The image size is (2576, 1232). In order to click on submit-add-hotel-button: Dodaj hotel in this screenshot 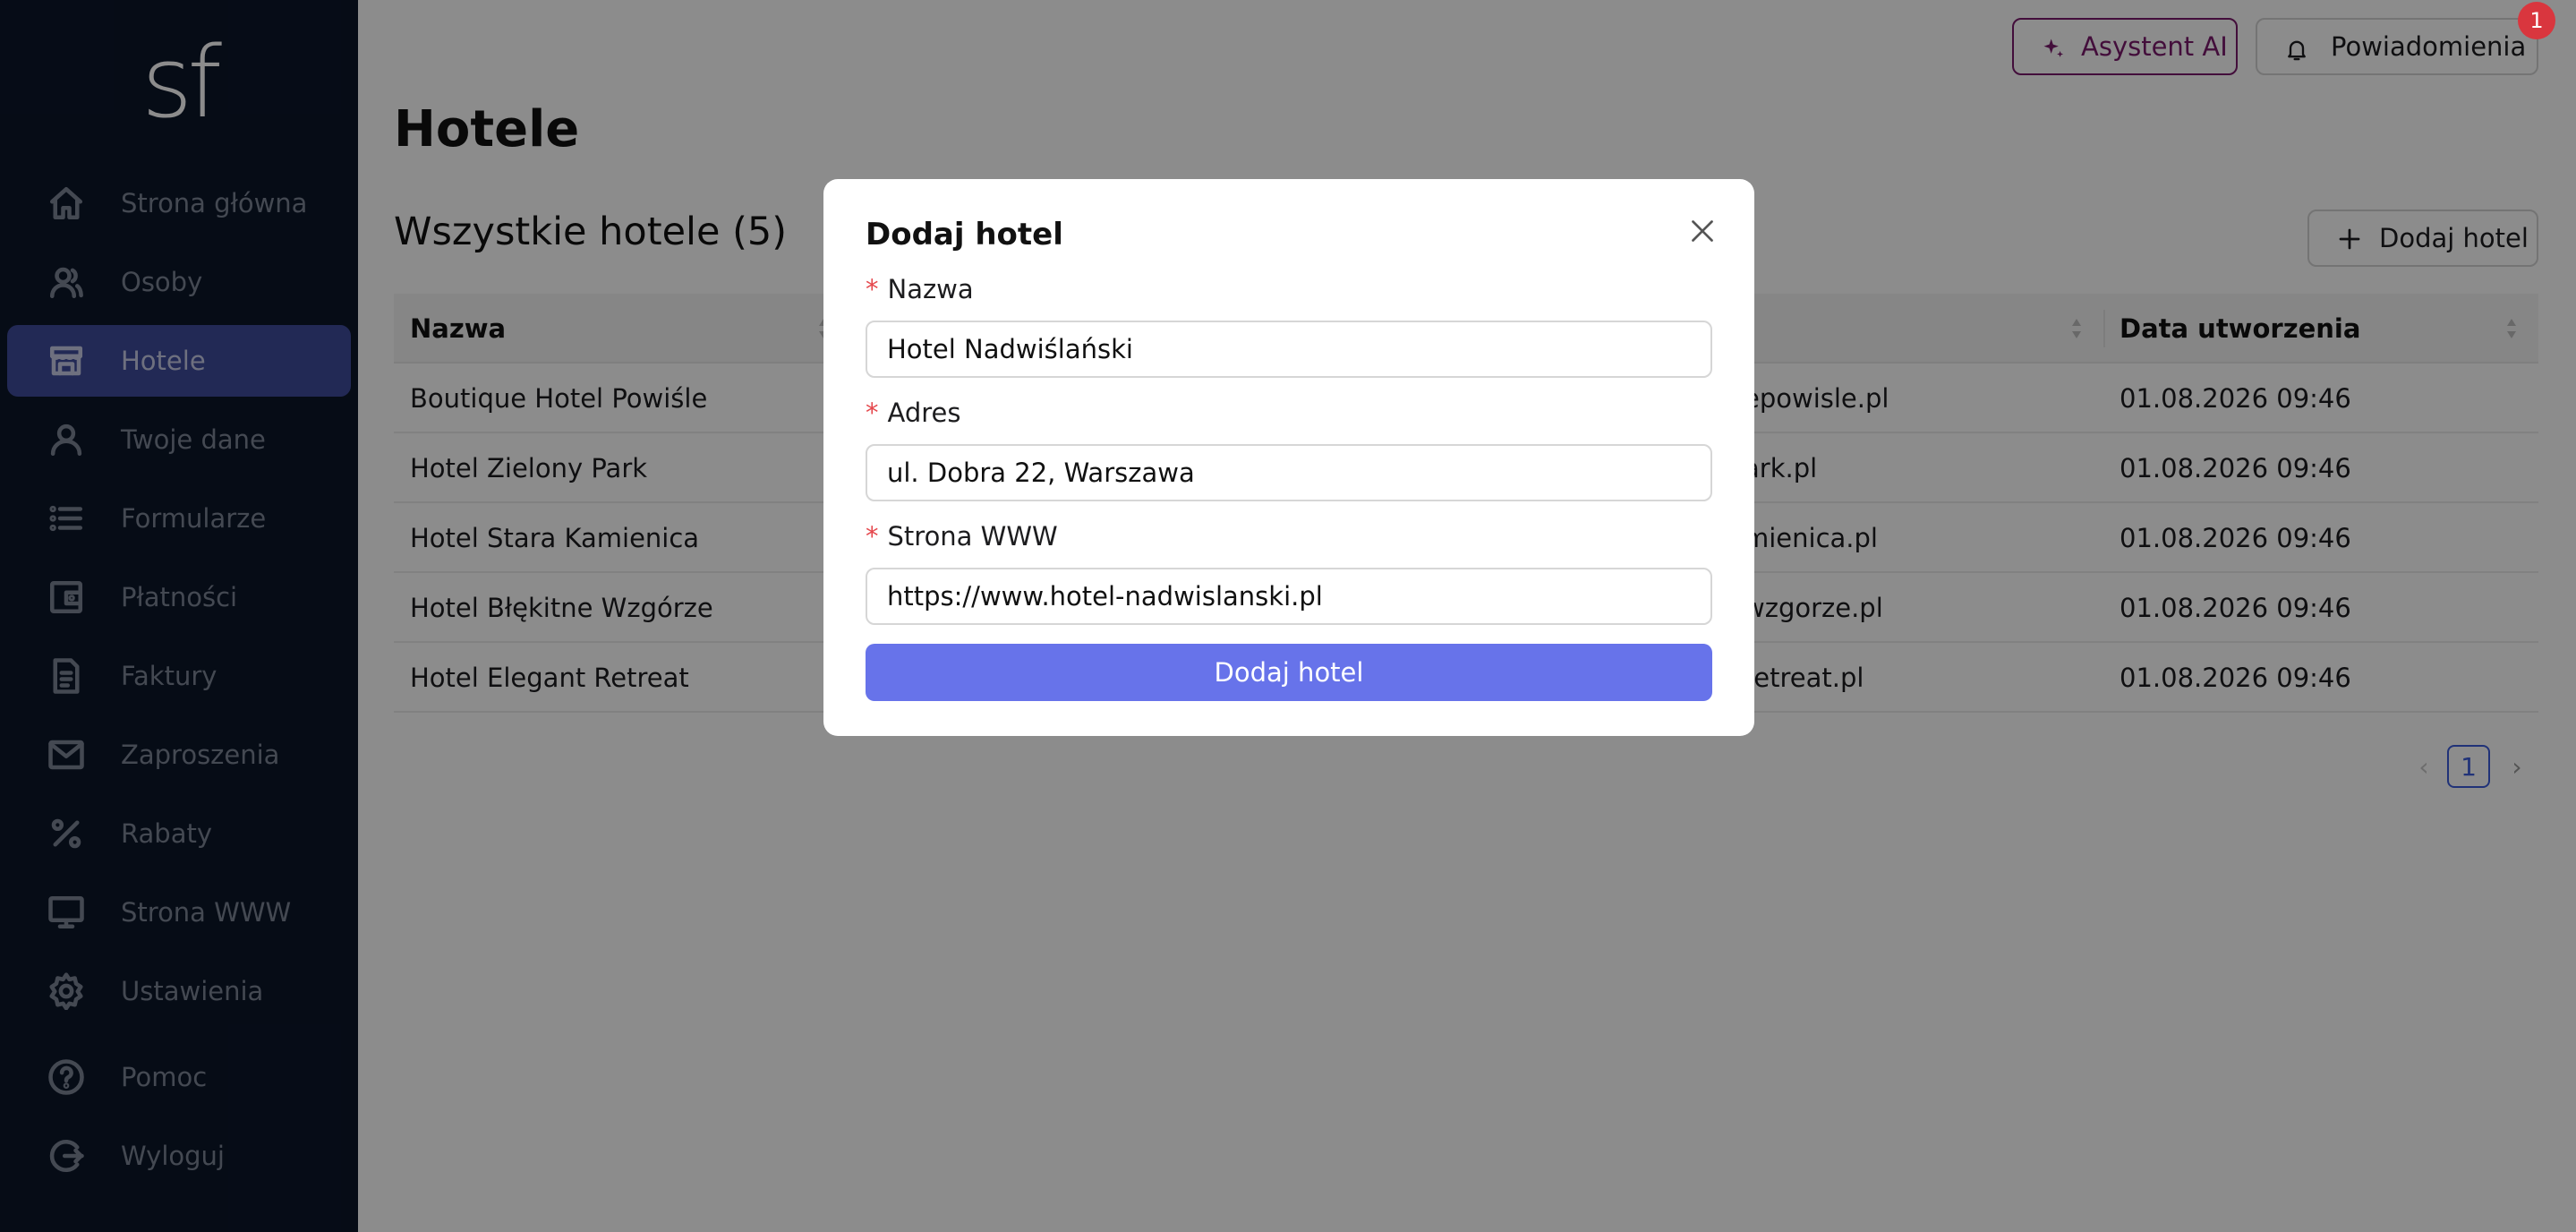, I will do `click(1289, 672)`.